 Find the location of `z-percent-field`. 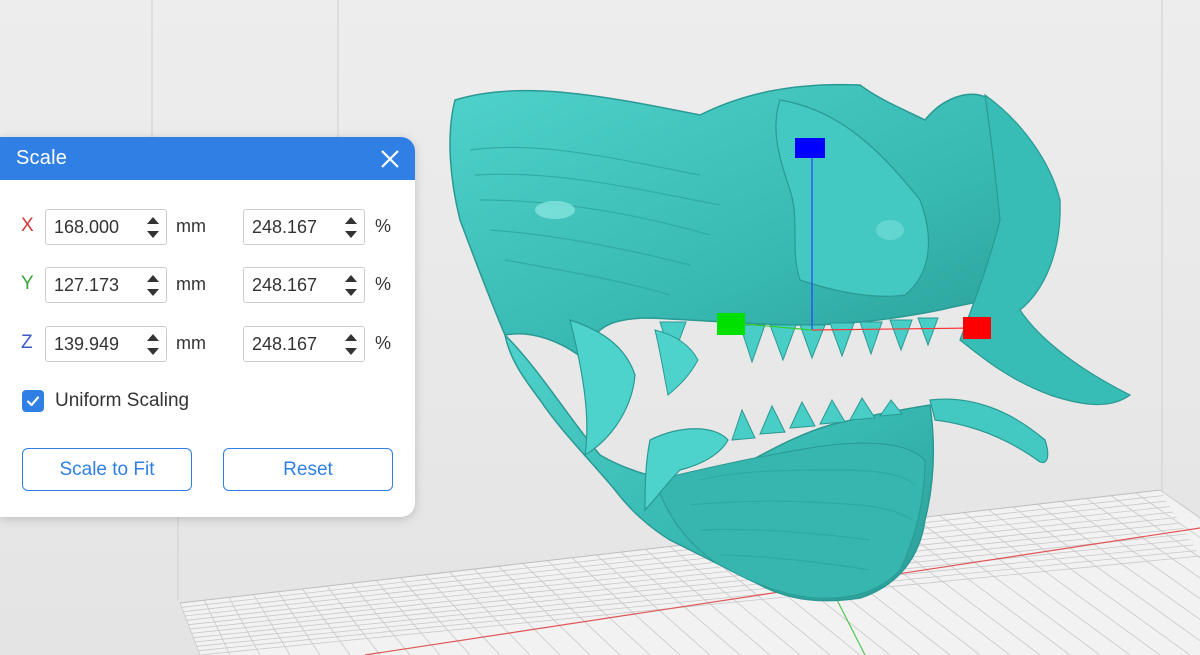

z-percent-field is located at coordinates (304, 344).